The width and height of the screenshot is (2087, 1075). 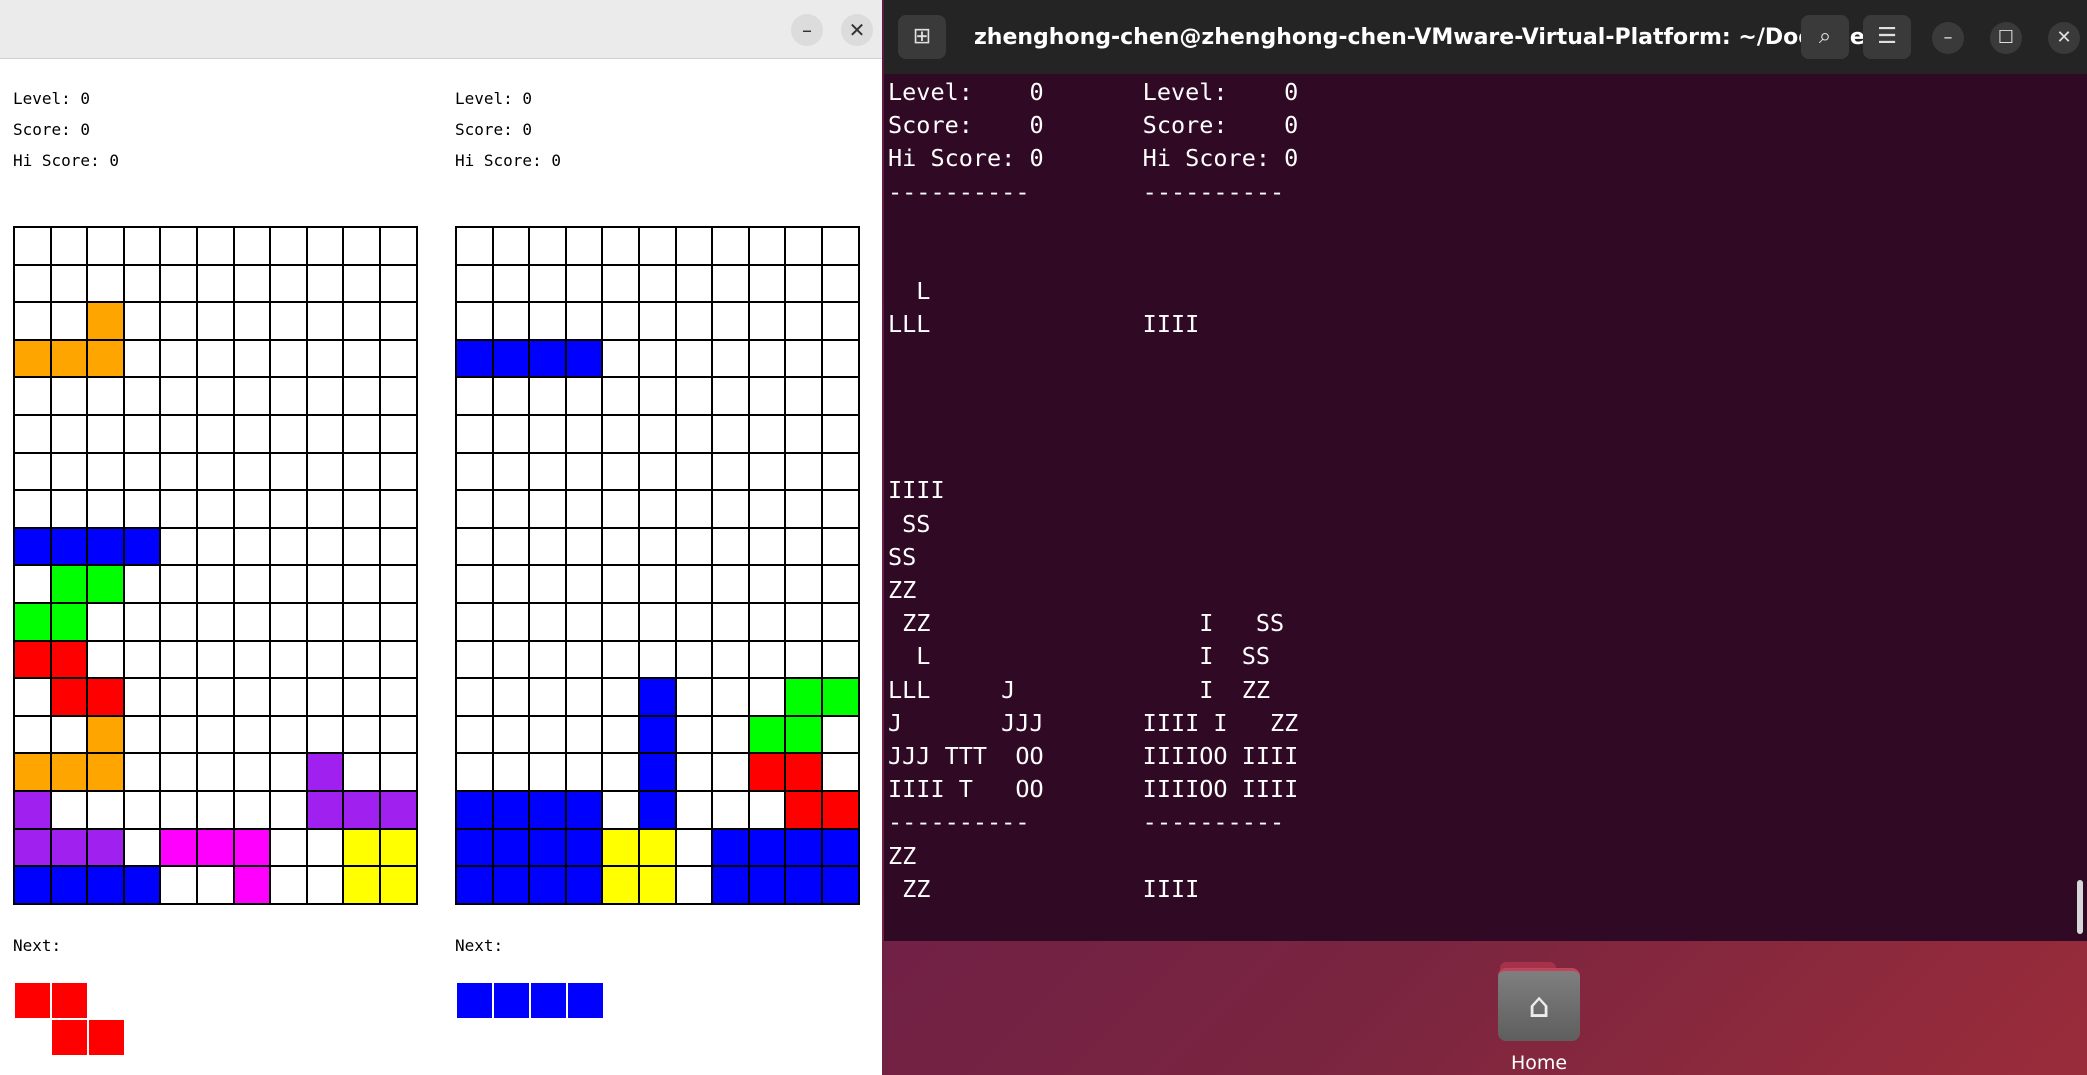 What do you see at coordinates (1539, 1003) in the screenshot?
I see `home-folder-icon: ⌂` at bounding box center [1539, 1003].